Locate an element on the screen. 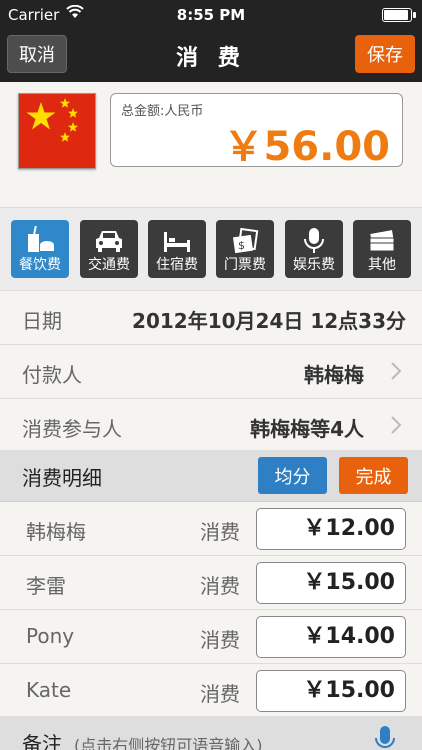 The width and height of the screenshot is (422, 750). list-item: Kate 消费 ￥15.00 is located at coordinates (211, 691).